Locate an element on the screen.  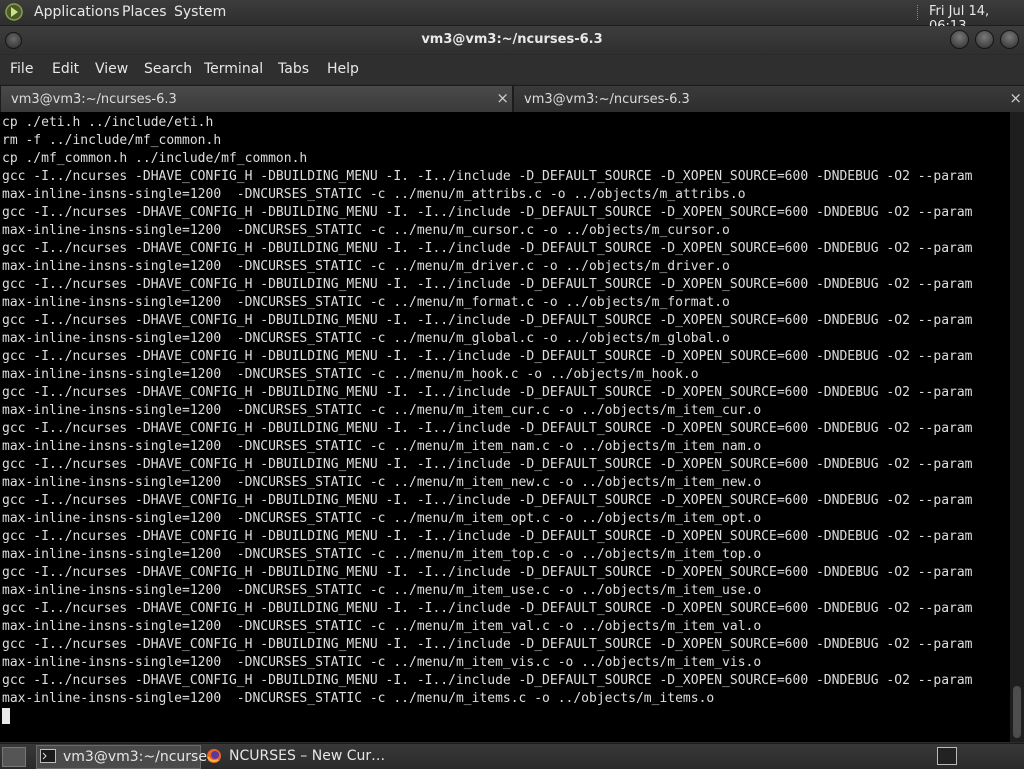
menu-help: Help is located at coordinates (343, 69).